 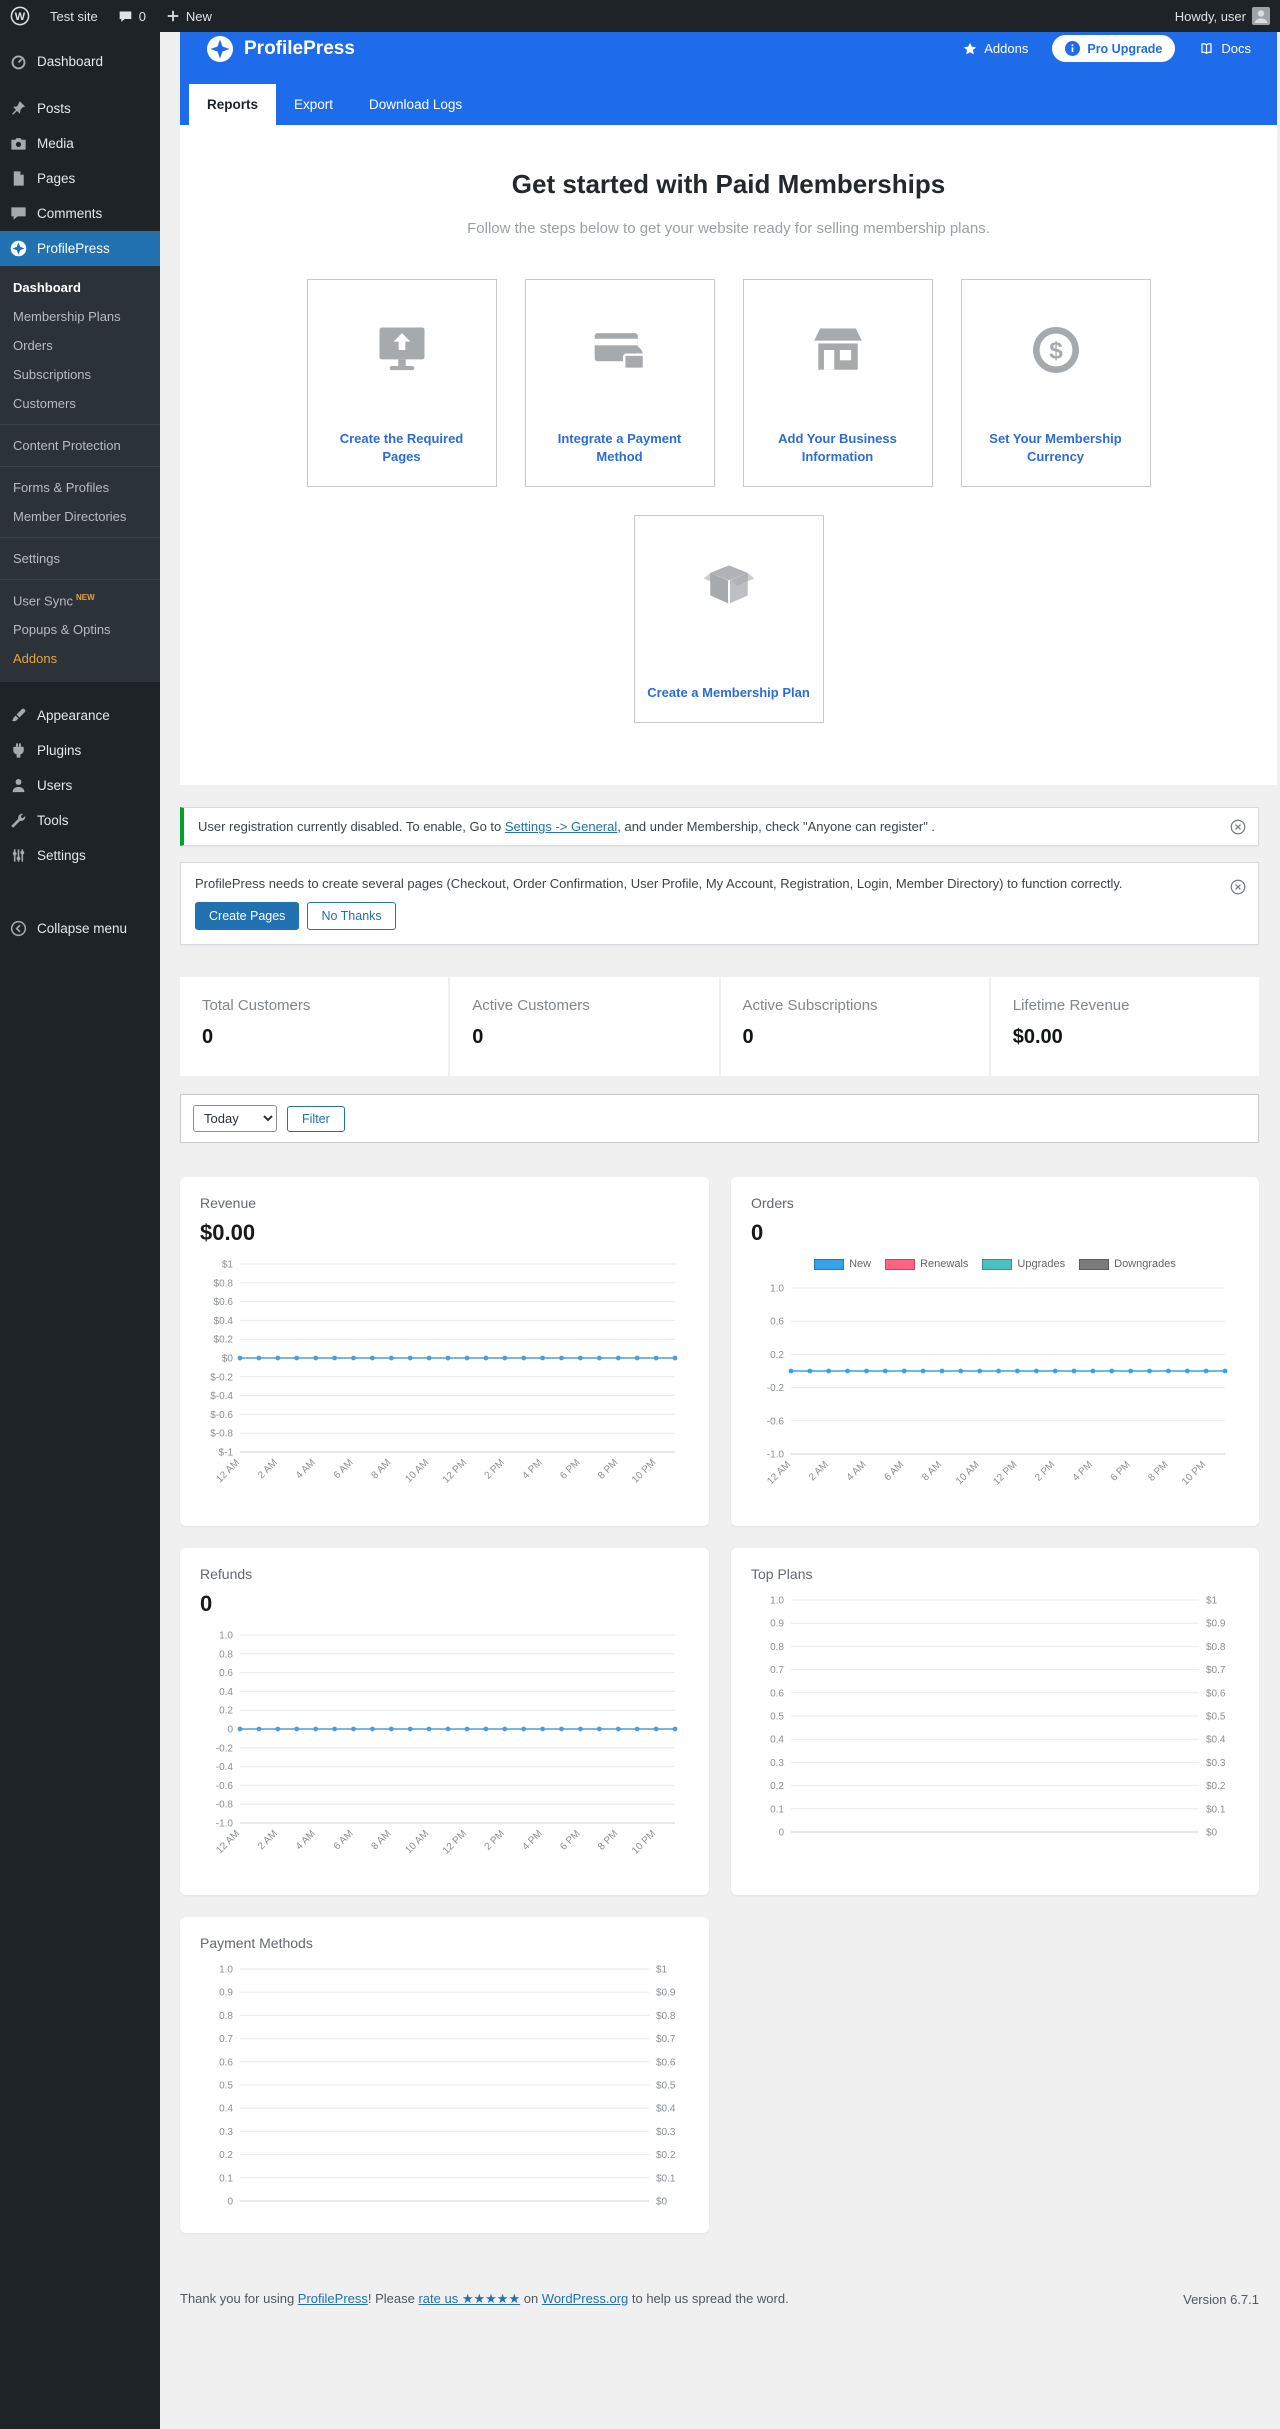 What do you see at coordinates (80, 316) in the screenshot?
I see `submenu-item-membership-plans: Membership Plans` at bounding box center [80, 316].